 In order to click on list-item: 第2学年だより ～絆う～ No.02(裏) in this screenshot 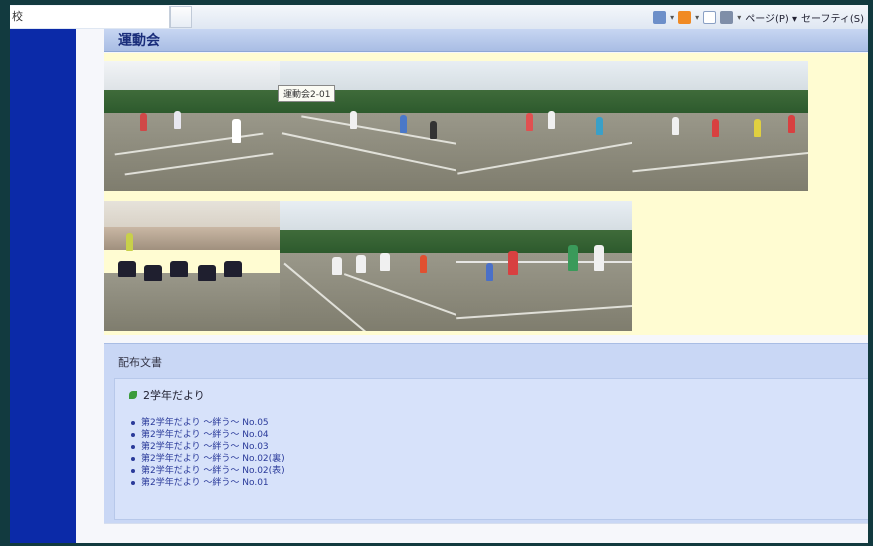, I will do `click(208, 459)`.